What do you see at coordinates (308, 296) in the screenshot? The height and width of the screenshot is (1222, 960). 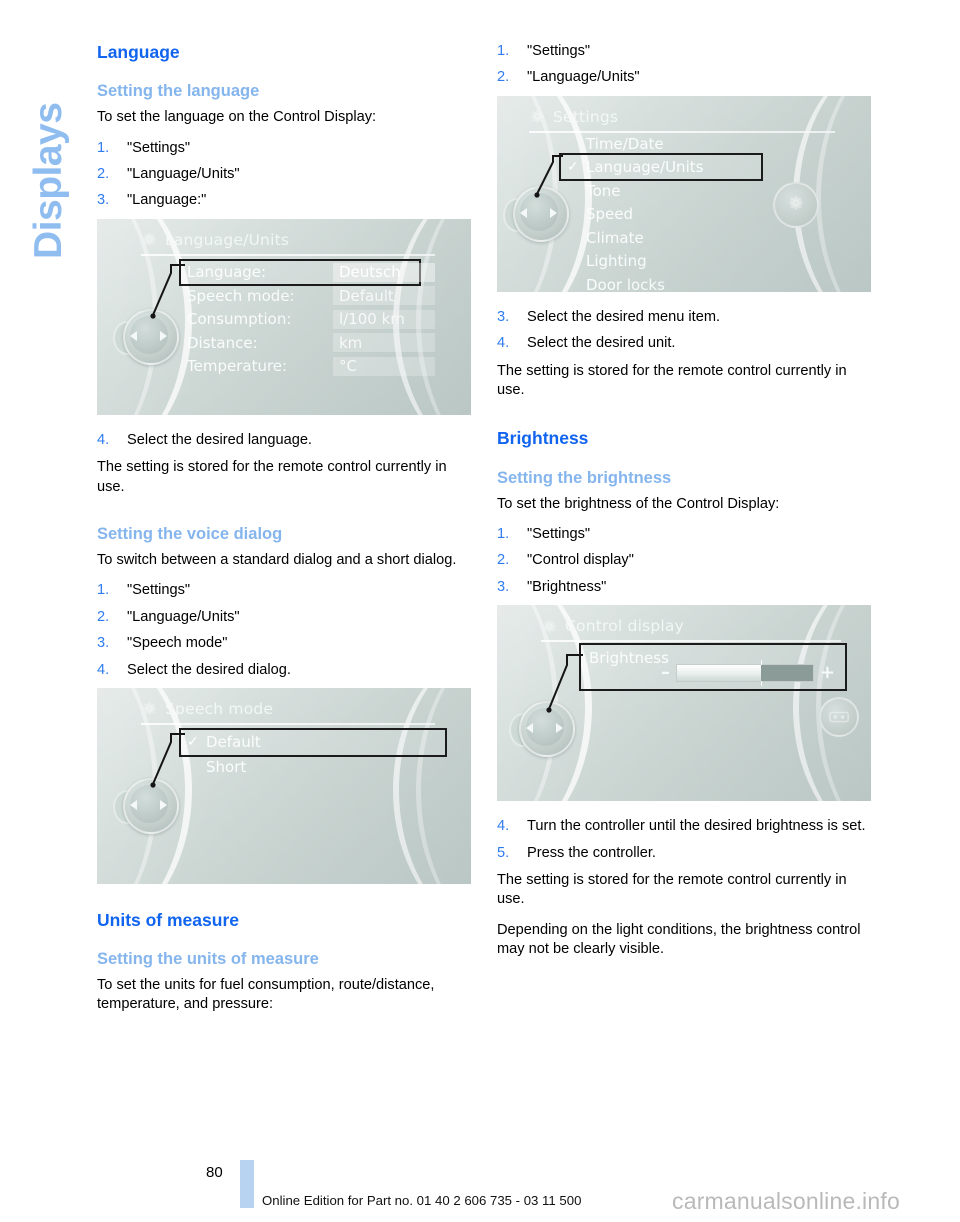 I see `menu-row-speech-mode: Speech mode: Default` at bounding box center [308, 296].